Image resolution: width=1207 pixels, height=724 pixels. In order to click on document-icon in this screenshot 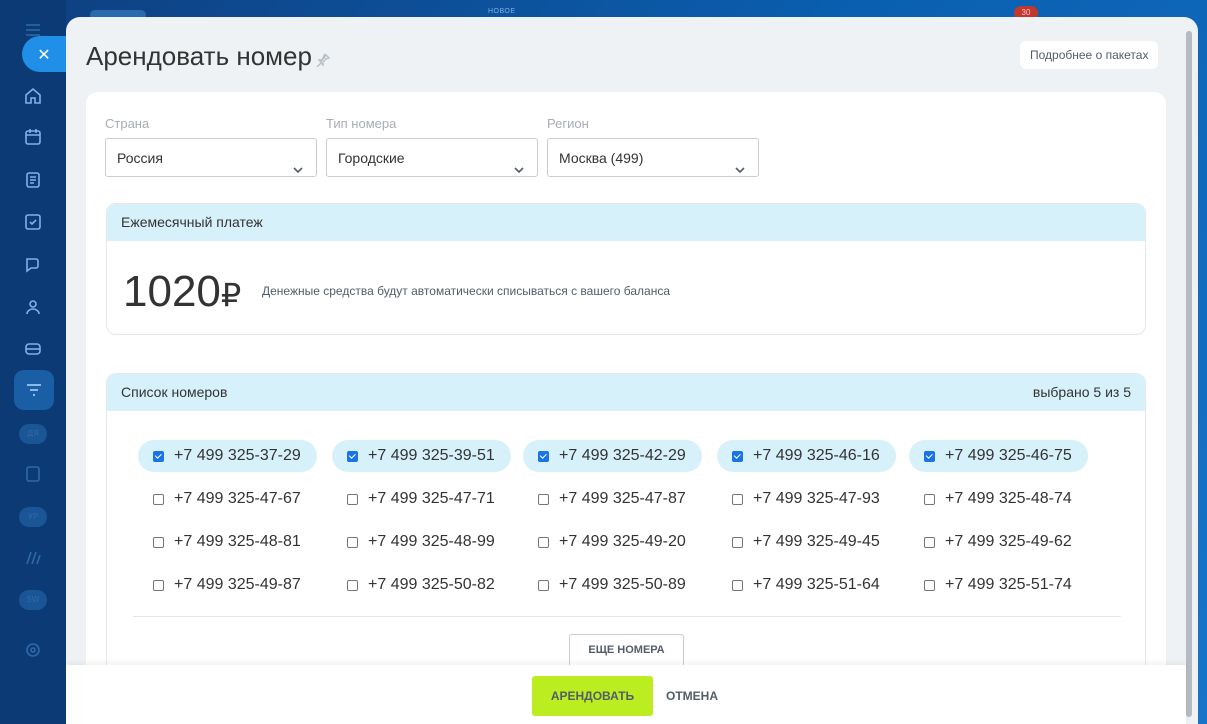, I will do `click(33, 180)`.